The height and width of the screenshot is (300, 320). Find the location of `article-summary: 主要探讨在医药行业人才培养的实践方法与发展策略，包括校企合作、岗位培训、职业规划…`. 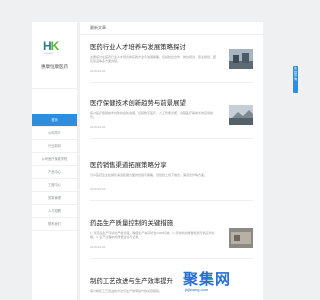

article-summary: 主要探讨在医药行业人才培养的实践方法与发展策略，包括校企合作、岗位培训、职业规划… is located at coordinates (153, 59).